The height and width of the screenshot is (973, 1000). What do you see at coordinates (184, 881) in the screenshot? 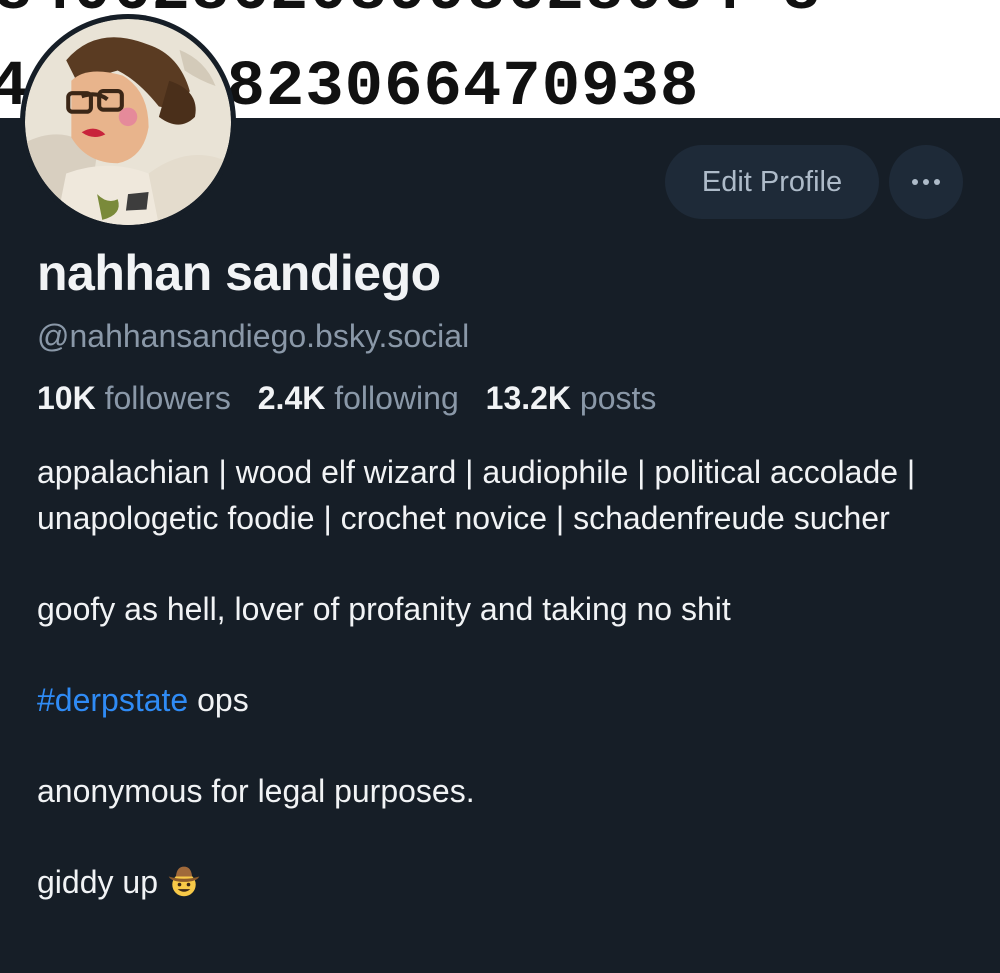
I see `cowboy-face-icon` at bounding box center [184, 881].